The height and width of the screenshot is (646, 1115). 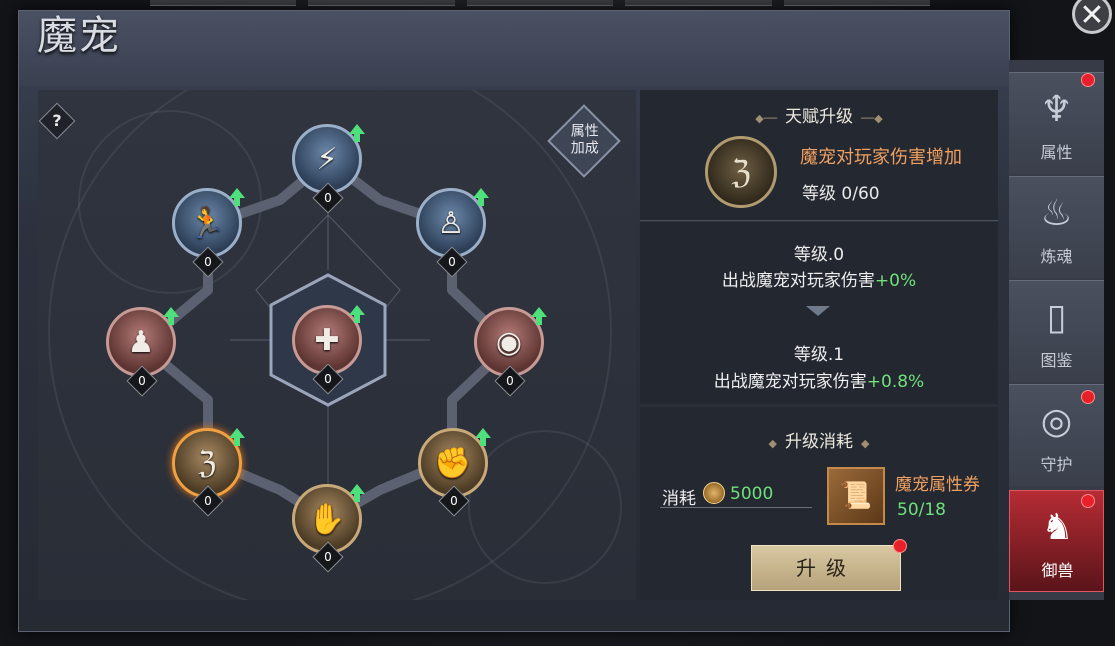 What do you see at coordinates (1056, 109) in the screenshot?
I see `demon-head-icon: ♆` at bounding box center [1056, 109].